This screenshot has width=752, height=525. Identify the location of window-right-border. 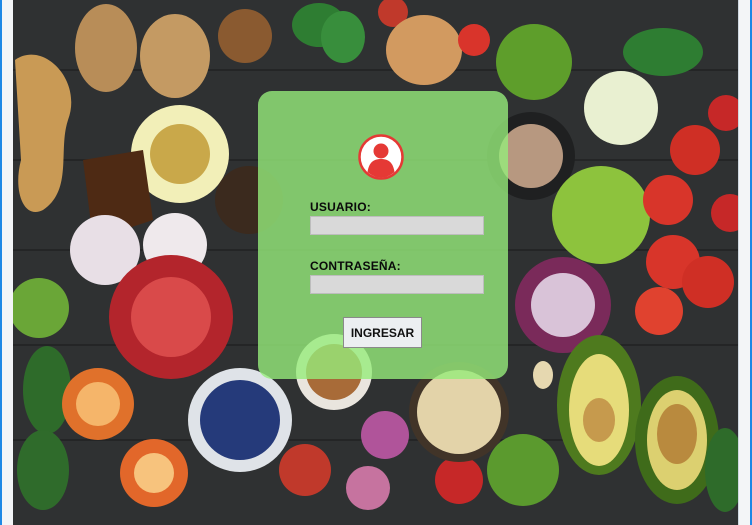
(745, 262).